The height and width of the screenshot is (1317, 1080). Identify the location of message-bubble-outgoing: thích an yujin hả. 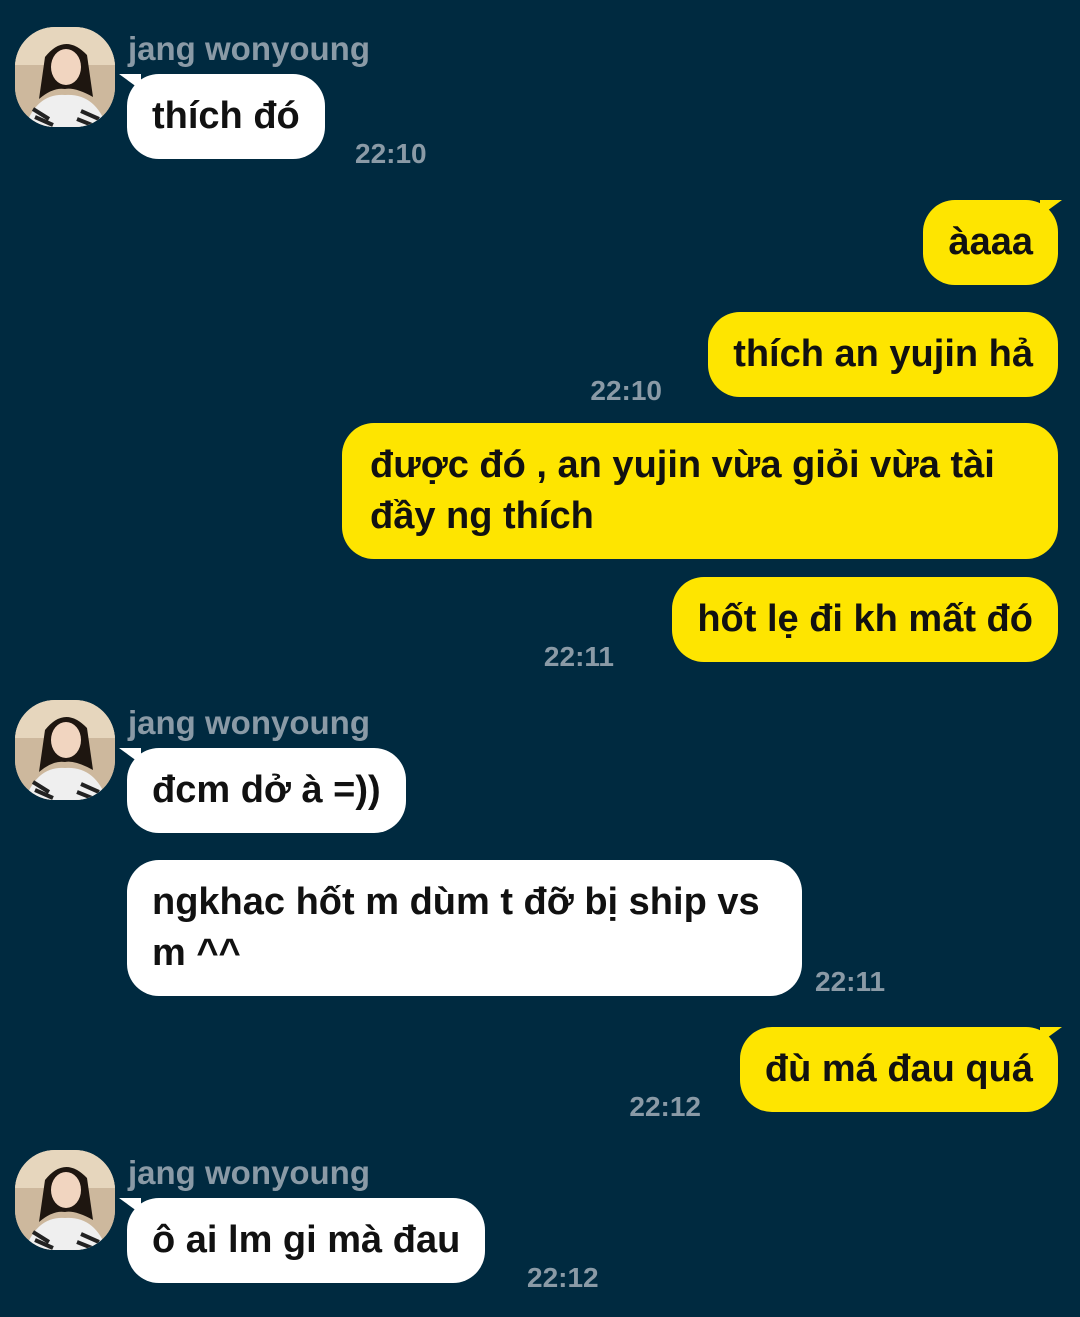
(883, 354).